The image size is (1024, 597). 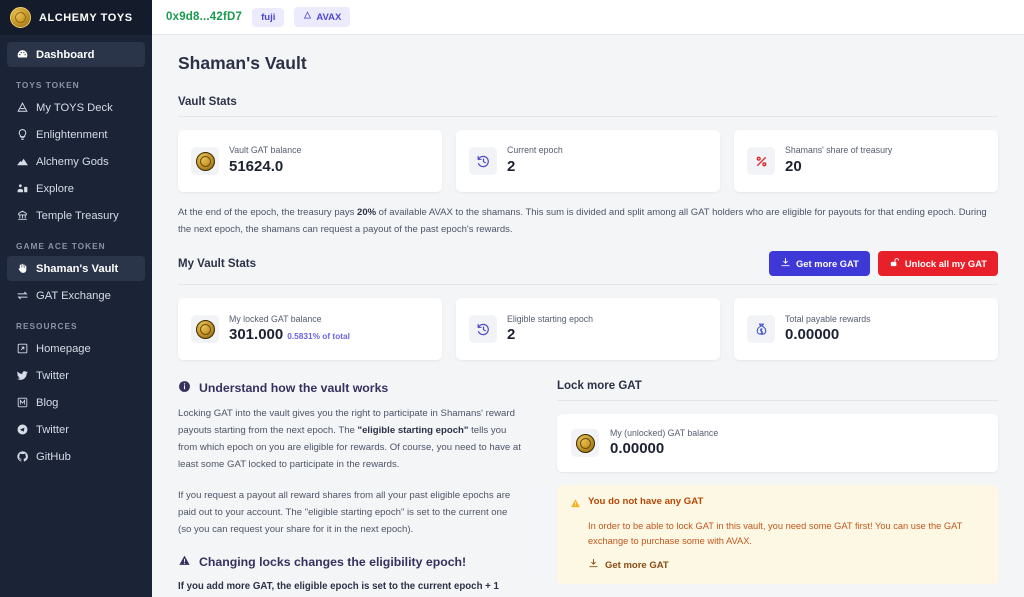 I want to click on stat-value: 51624.0, so click(x=256, y=166).